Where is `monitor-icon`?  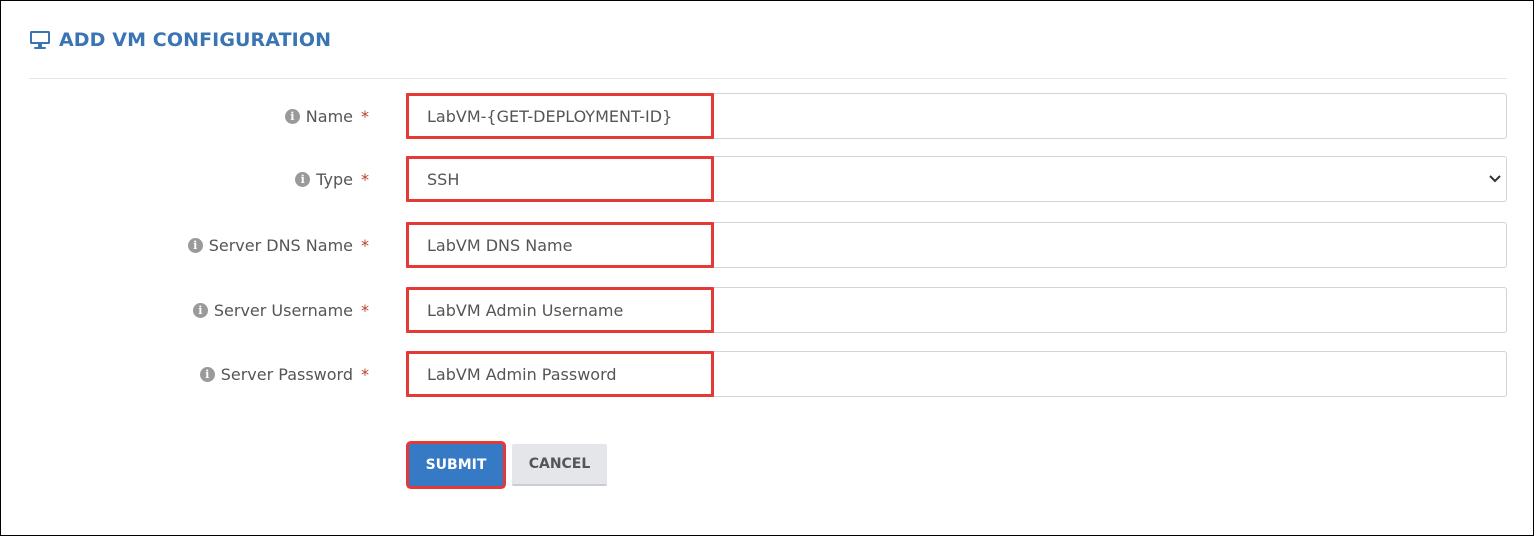 monitor-icon is located at coordinates (40, 40).